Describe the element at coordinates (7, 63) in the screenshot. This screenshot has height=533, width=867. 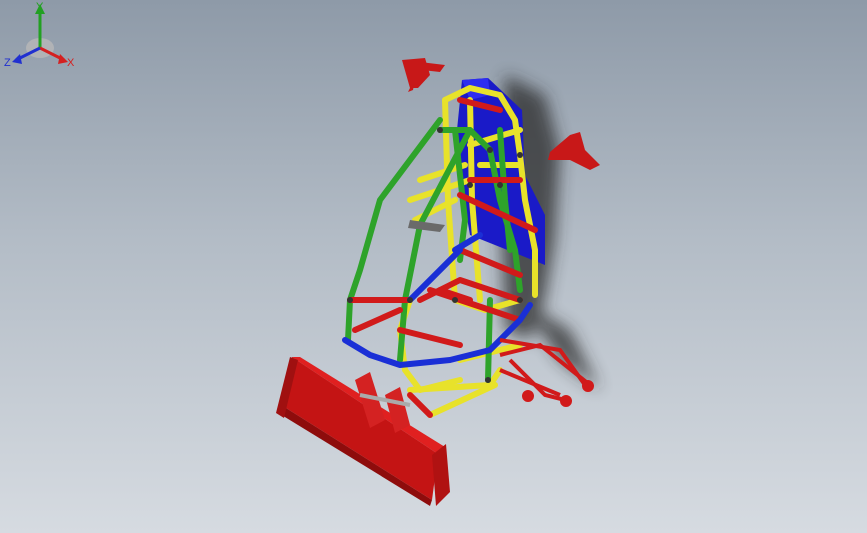
I see `z-axis-label: Z` at that location.